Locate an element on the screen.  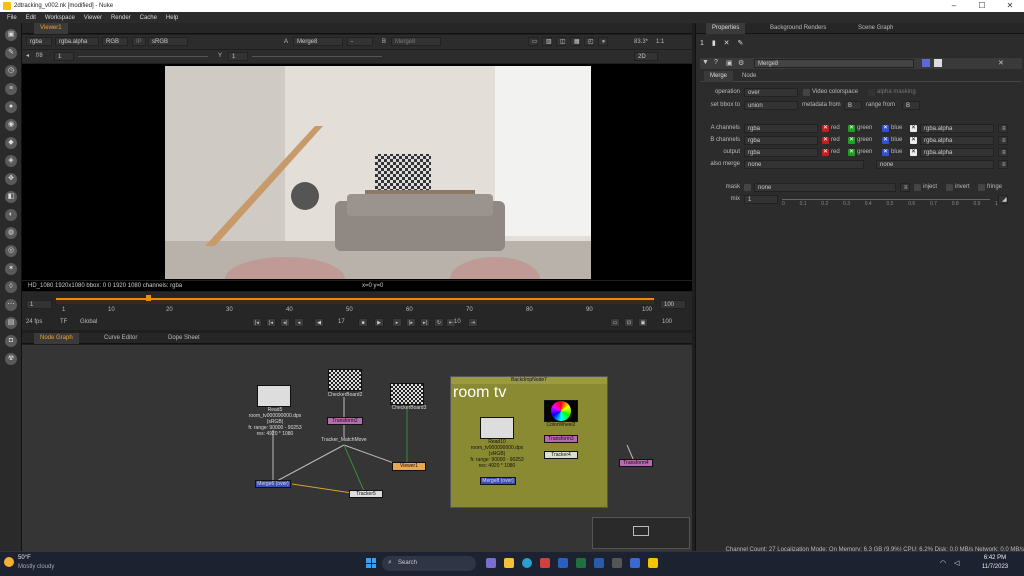
tab-scene-graph: Scene Graph is located at coordinates (875, 28).